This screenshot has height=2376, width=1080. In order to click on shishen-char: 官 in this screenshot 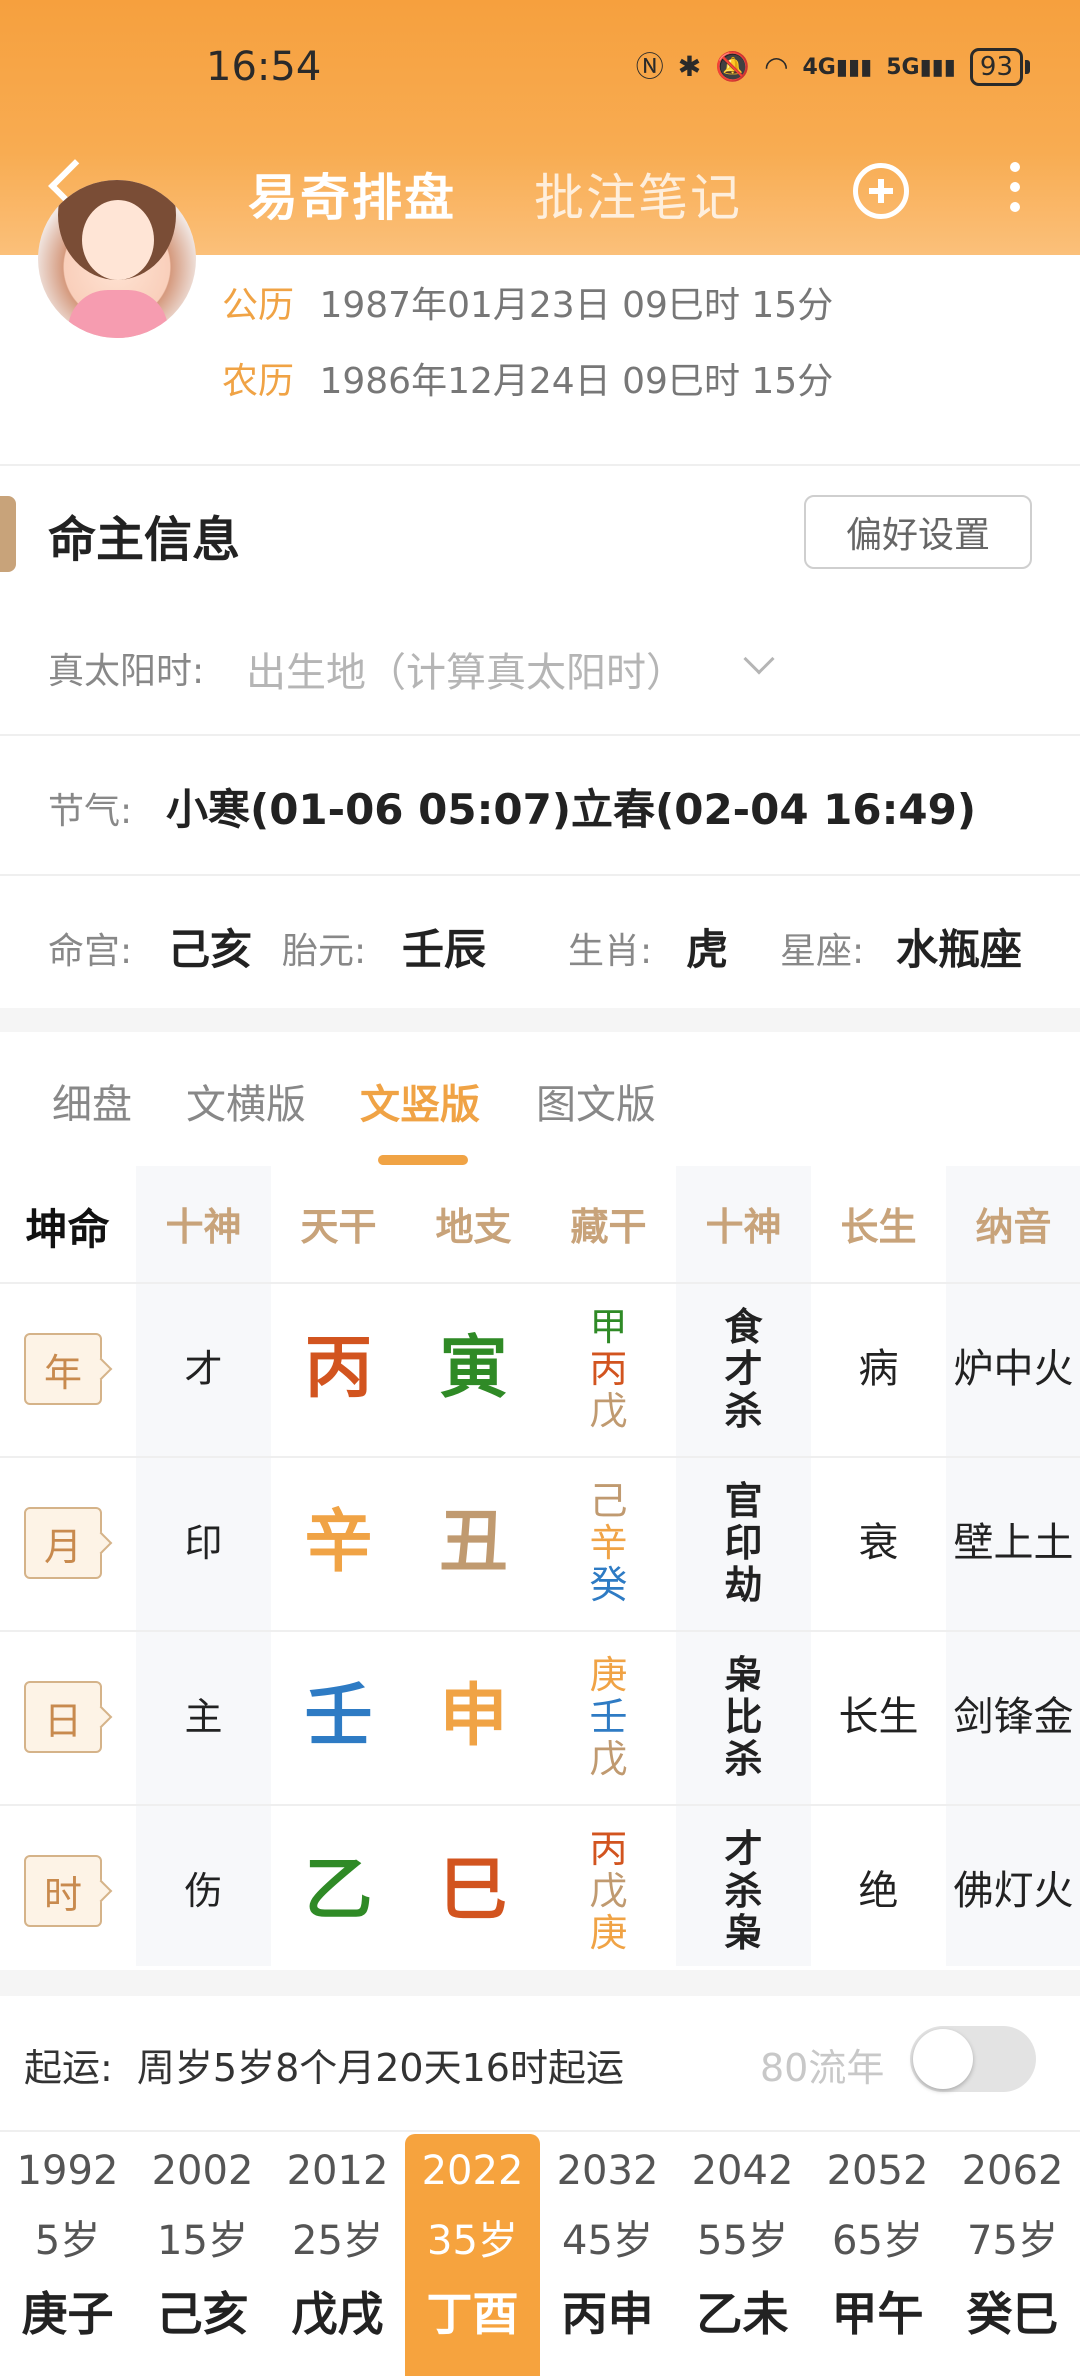, I will do `click(743, 1501)`.